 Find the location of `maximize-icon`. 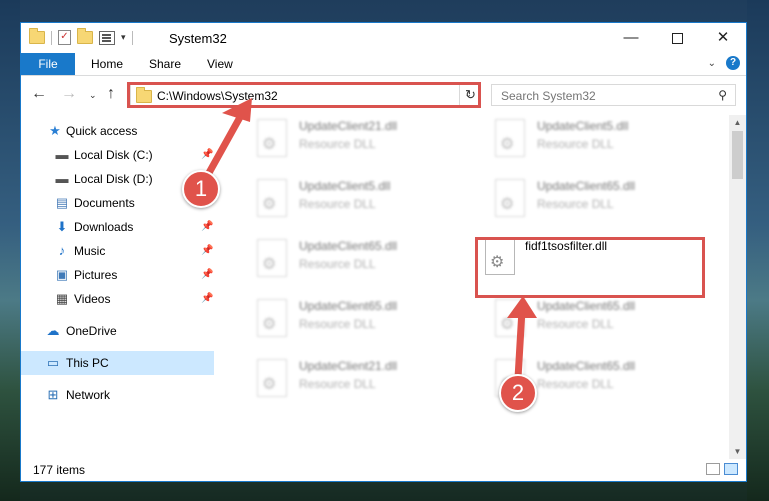

maximize-icon is located at coordinates (677, 38).